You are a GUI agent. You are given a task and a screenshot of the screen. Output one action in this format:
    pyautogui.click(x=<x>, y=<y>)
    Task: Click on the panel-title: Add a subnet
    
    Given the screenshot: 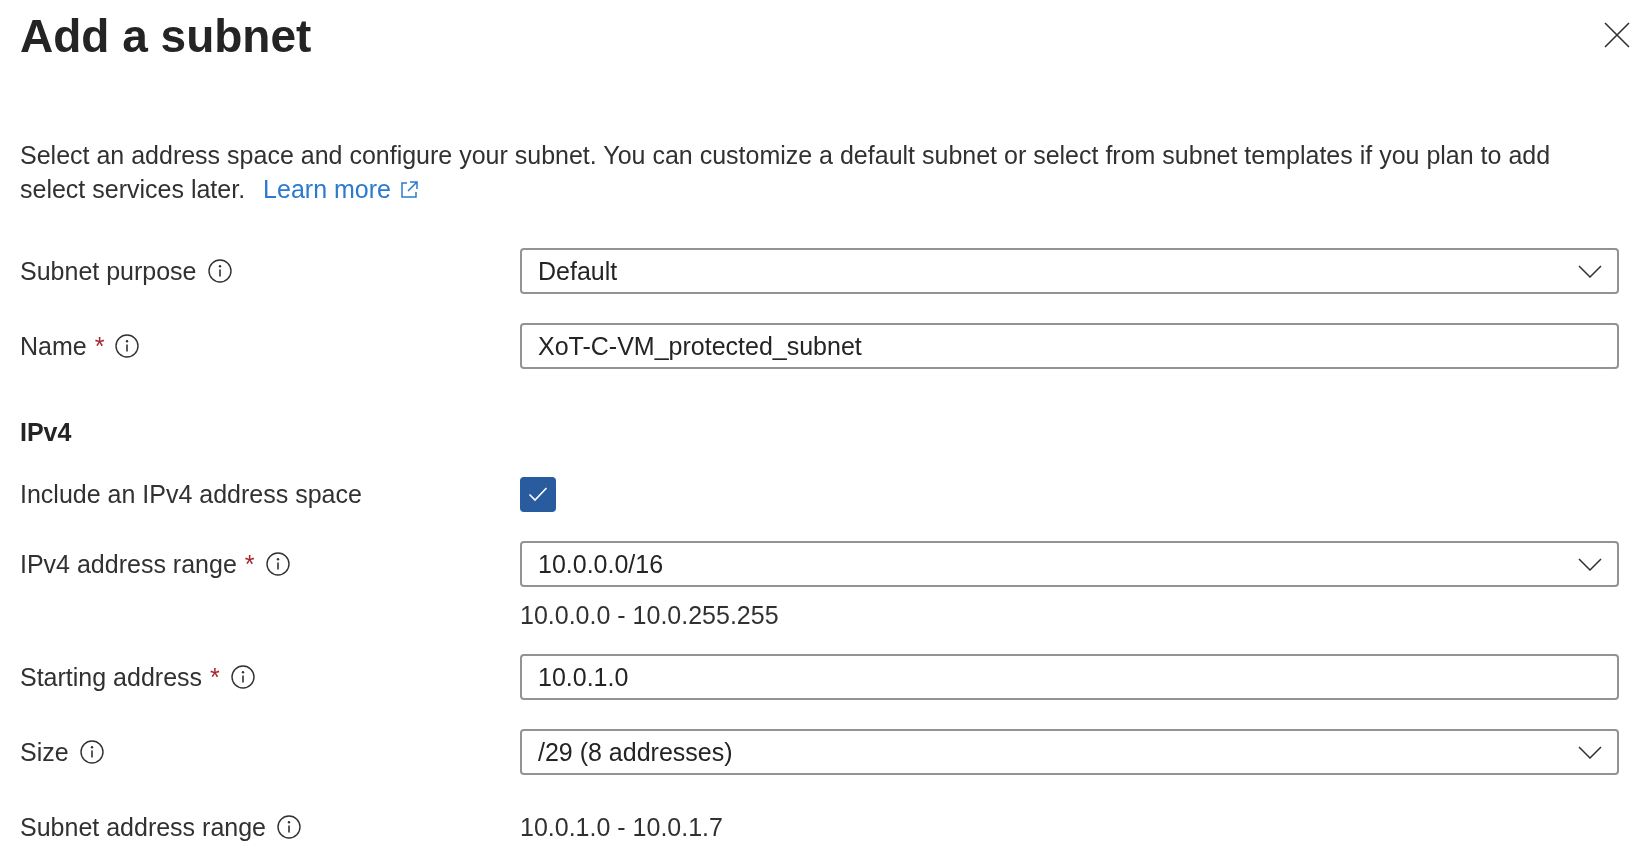 What is the action you would take?
    pyautogui.click(x=166, y=36)
    